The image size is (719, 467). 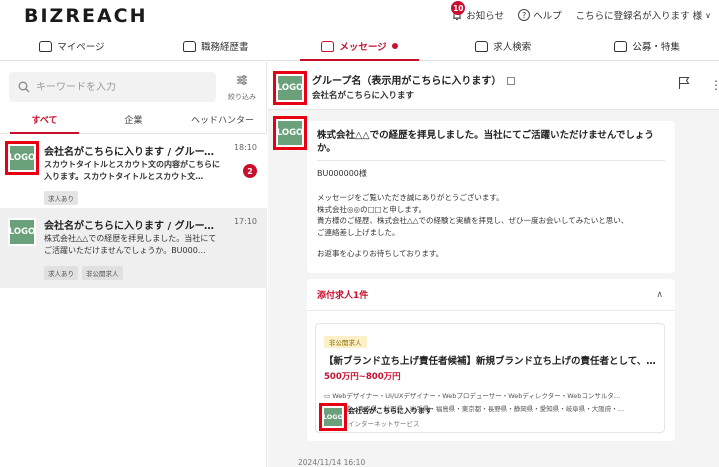 What do you see at coordinates (121, 87) in the screenshot?
I see `search-input` at bounding box center [121, 87].